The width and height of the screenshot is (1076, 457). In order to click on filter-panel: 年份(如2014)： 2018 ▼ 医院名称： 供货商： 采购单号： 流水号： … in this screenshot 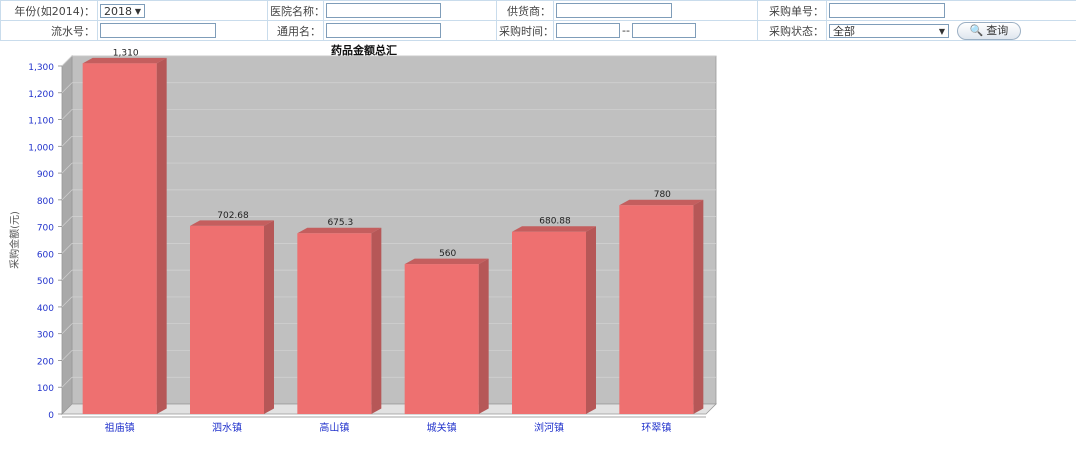, I will do `click(538, 20)`.